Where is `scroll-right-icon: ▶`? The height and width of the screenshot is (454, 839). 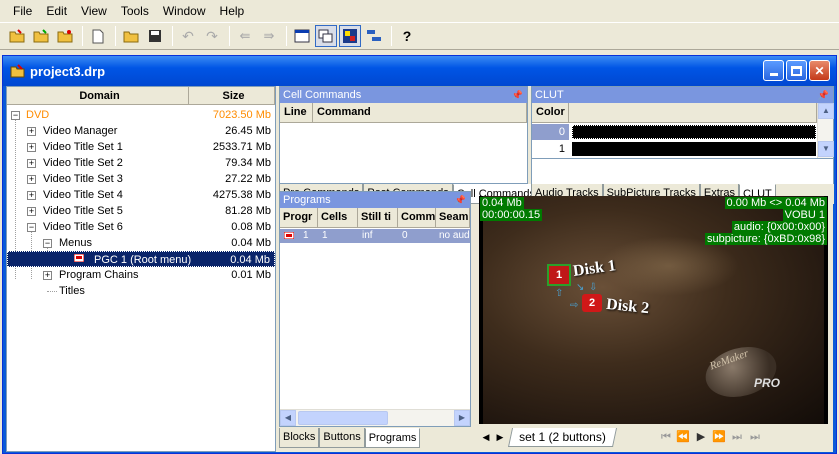 scroll-right-icon: ▶ is located at coordinates (462, 418).